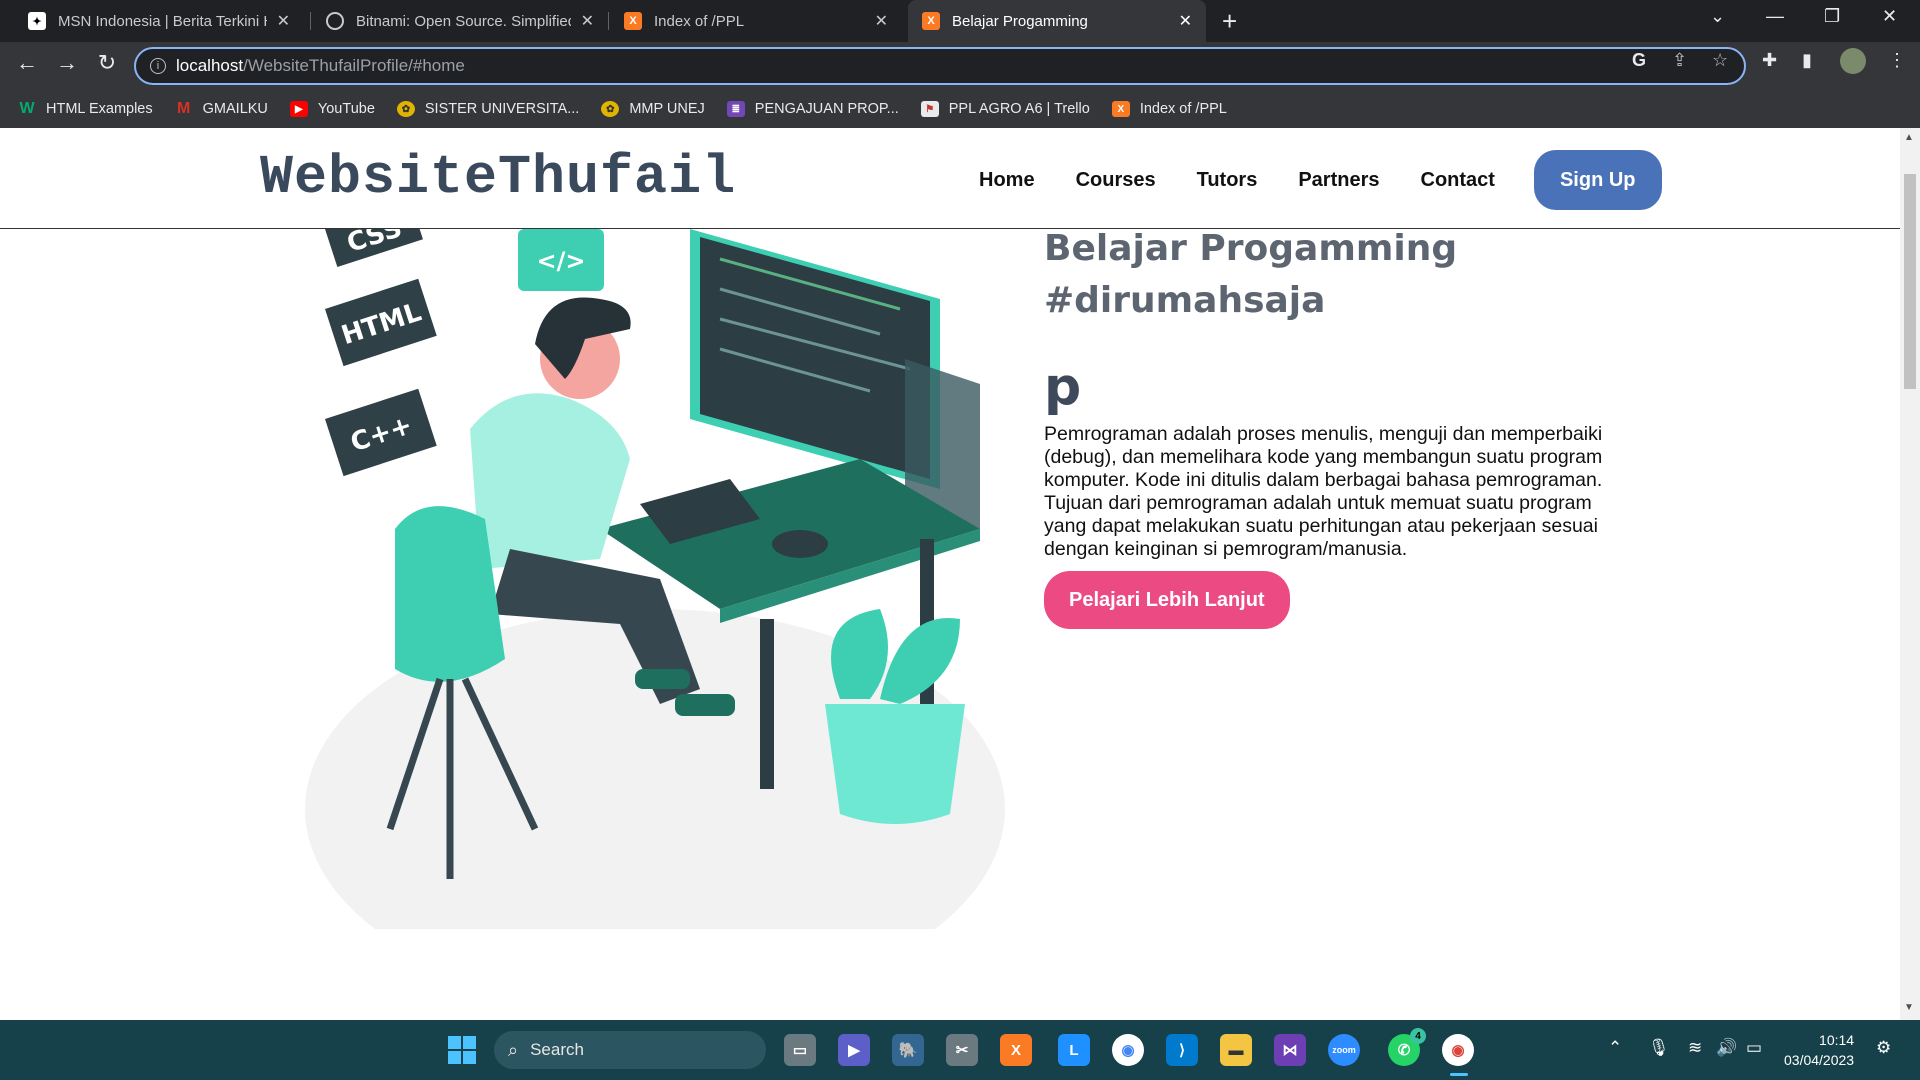 The image size is (1920, 1080). Describe the element at coordinates (1338, 180) in the screenshot. I see `nav-partners: Partners` at that location.